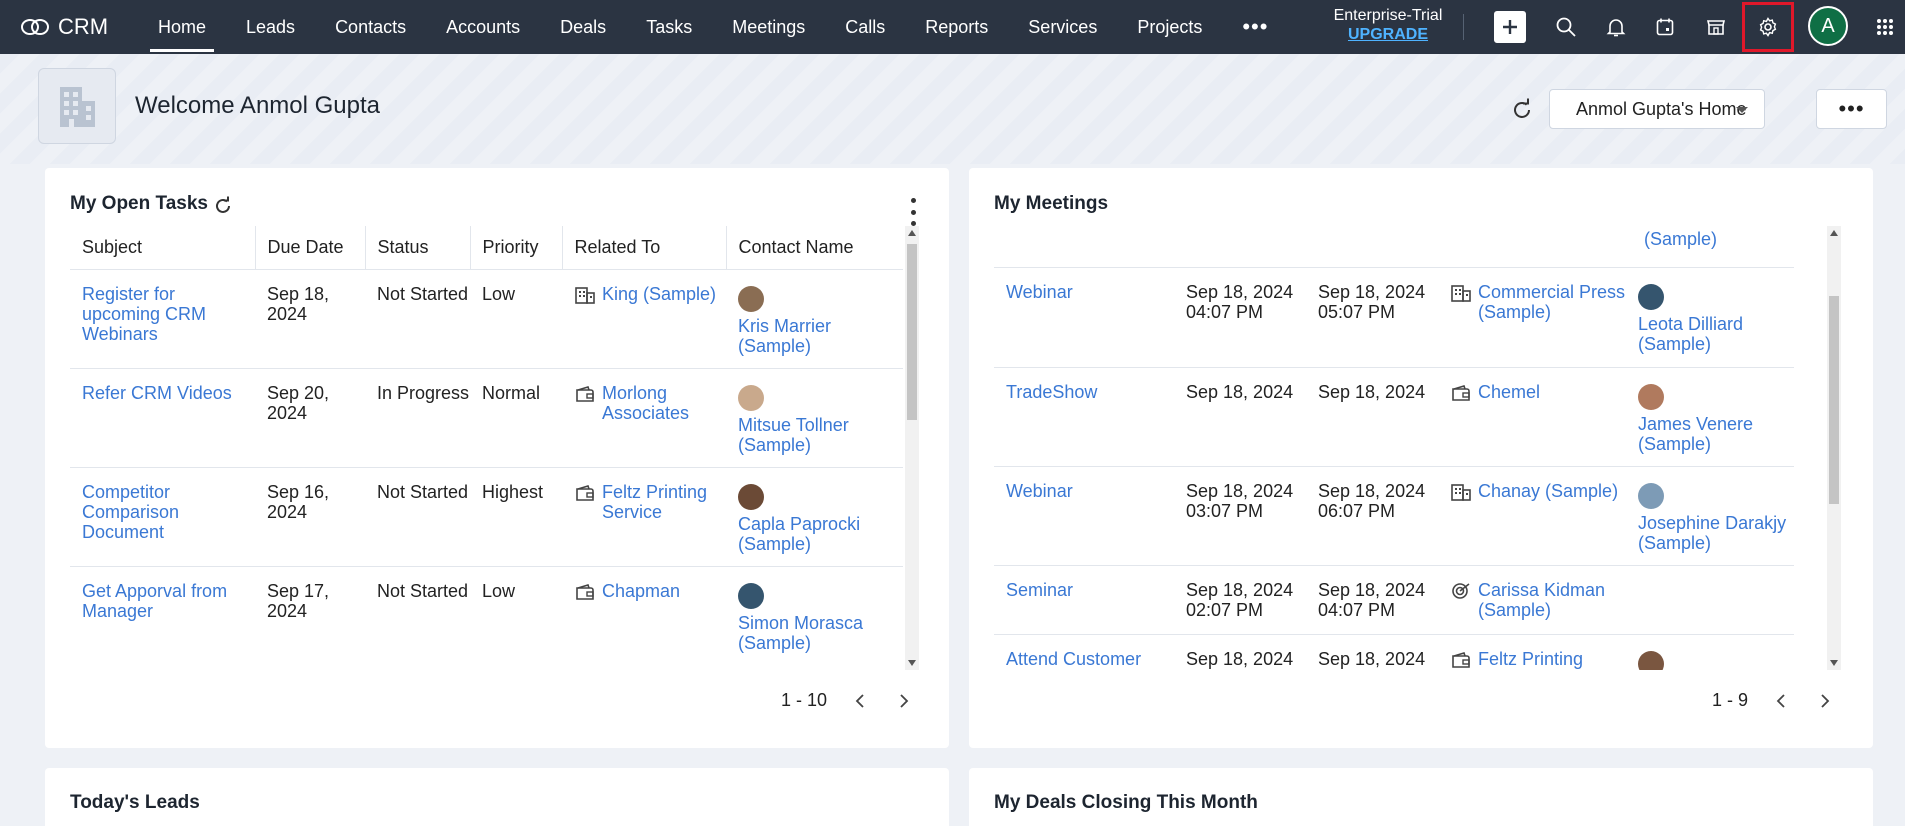 The height and width of the screenshot is (826, 1905). What do you see at coordinates (1680, 239) in the screenshot?
I see `partial-contact-link: (Sample)` at bounding box center [1680, 239].